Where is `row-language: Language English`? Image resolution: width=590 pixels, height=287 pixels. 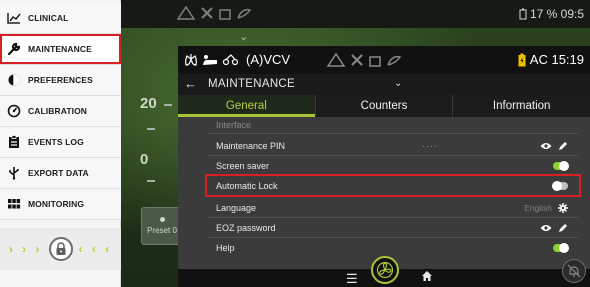 row-language: Language English is located at coordinates (393, 208).